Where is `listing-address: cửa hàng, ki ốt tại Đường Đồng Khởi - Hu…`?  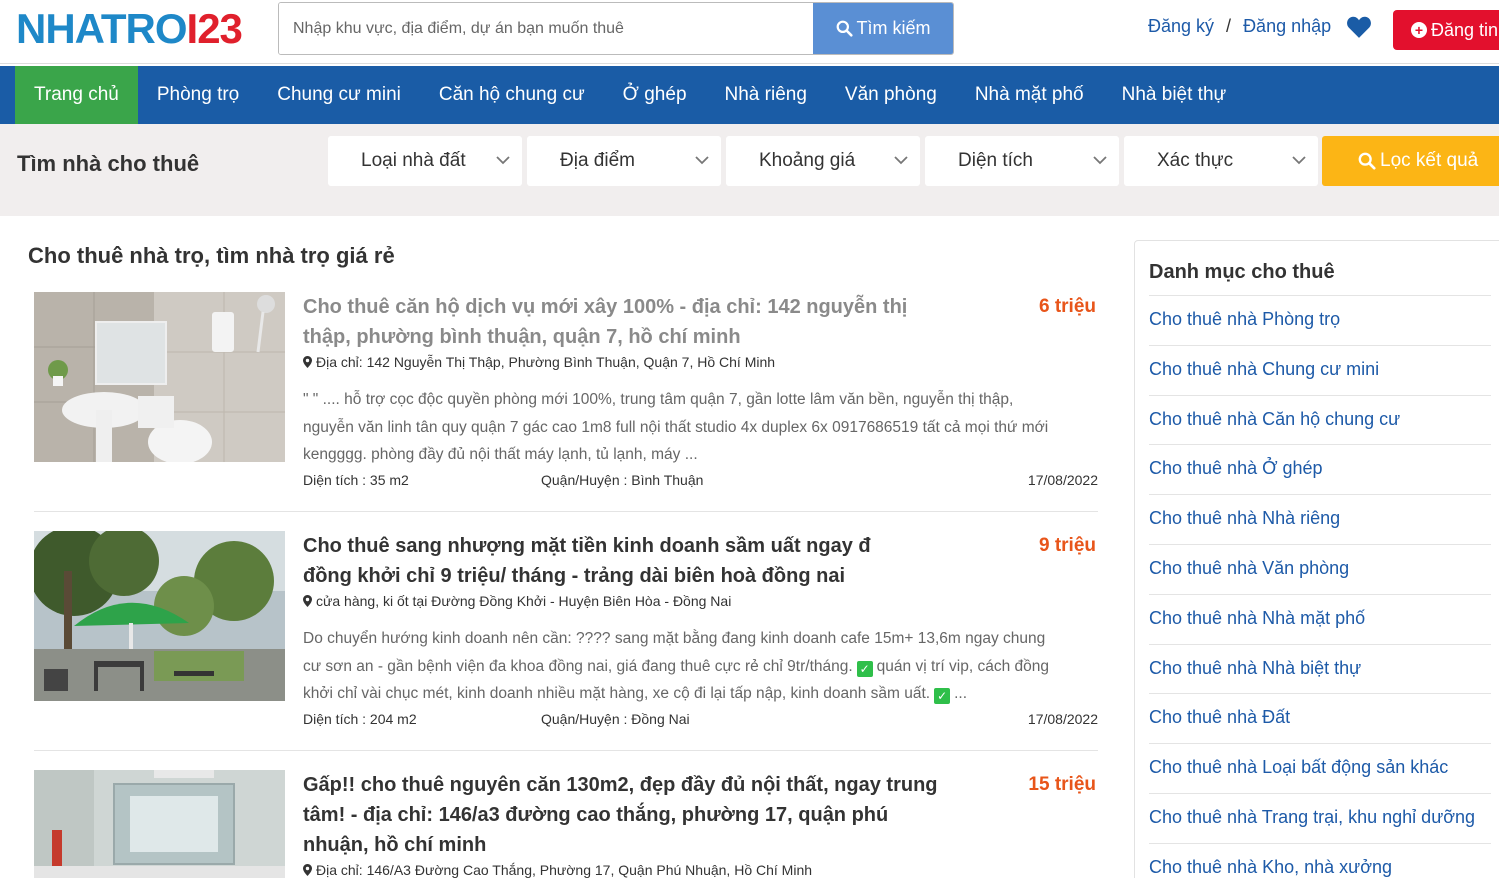 listing-address: cửa hàng, ki ốt tại Đường Đồng Khởi - Hu… is located at coordinates (517, 601).